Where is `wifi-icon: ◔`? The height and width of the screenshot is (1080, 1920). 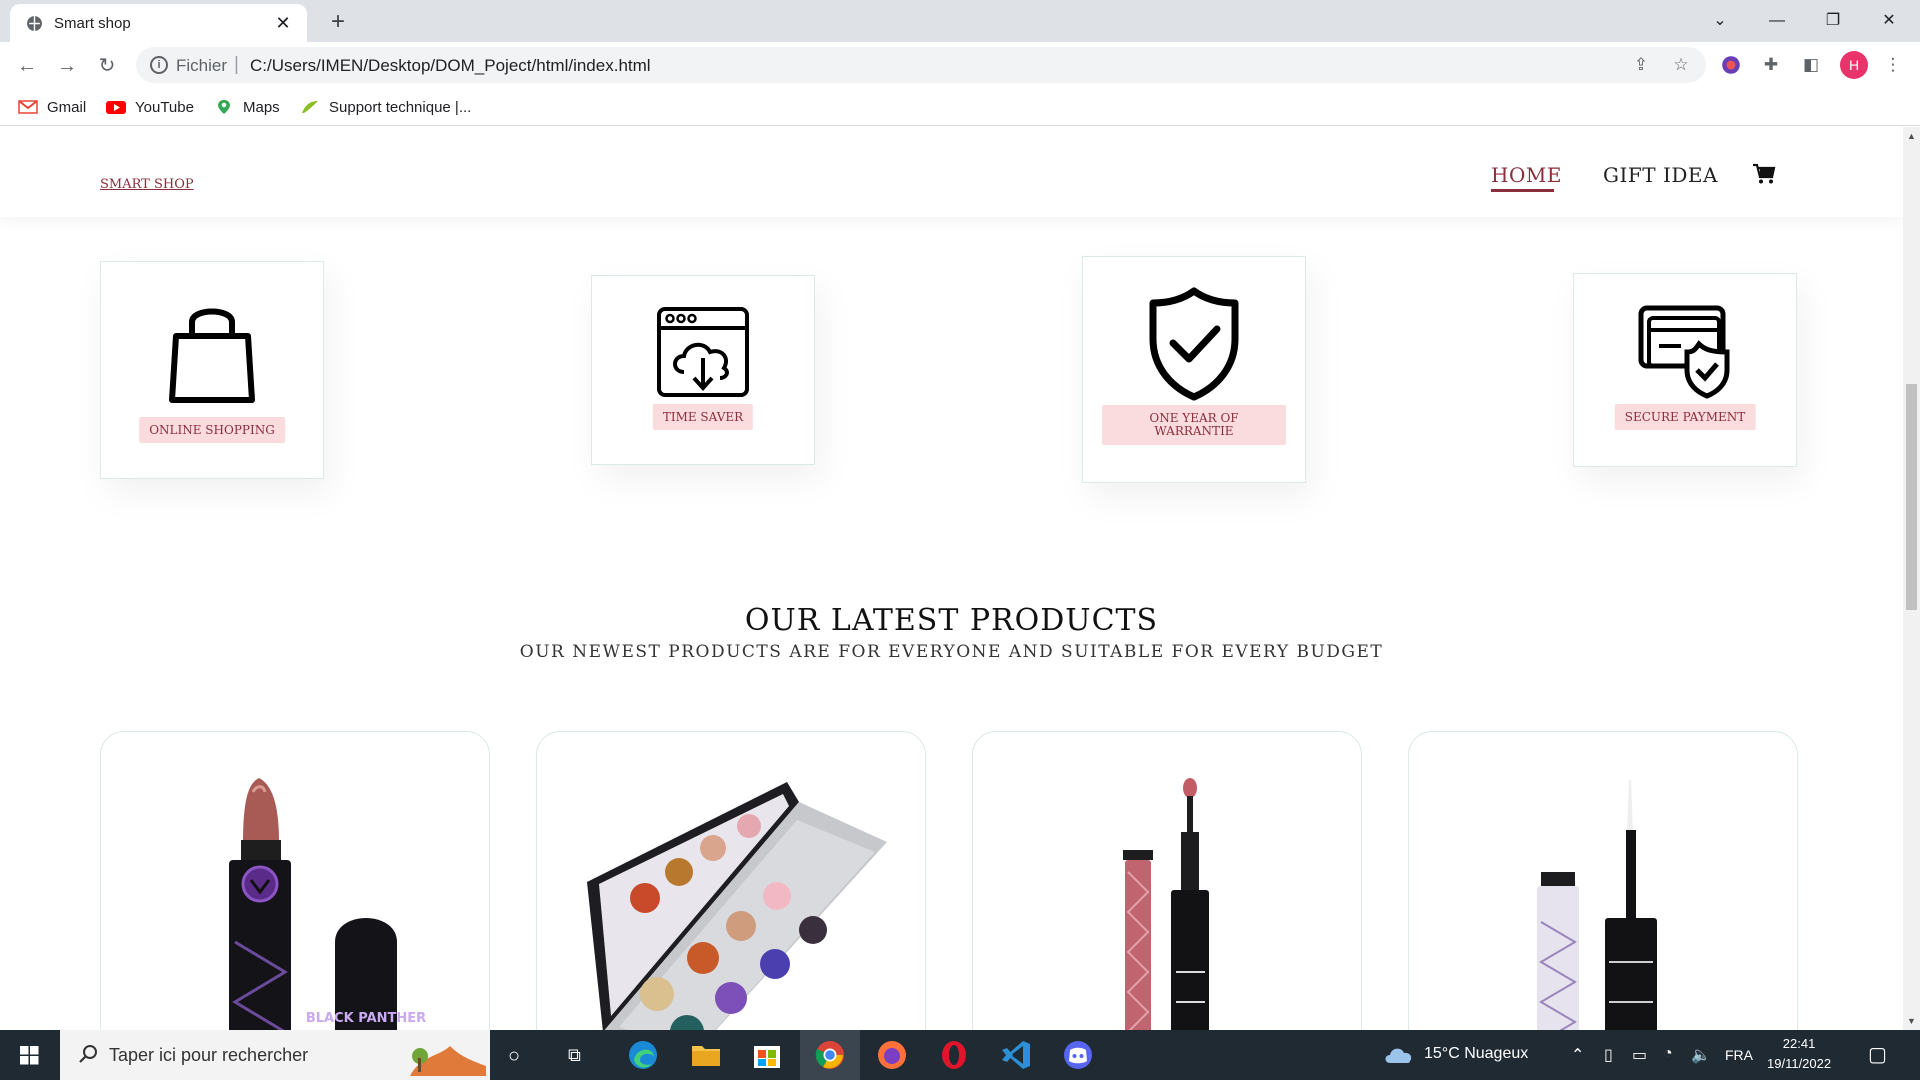
wifi-icon: ◔ is located at coordinates (1668, 1054).